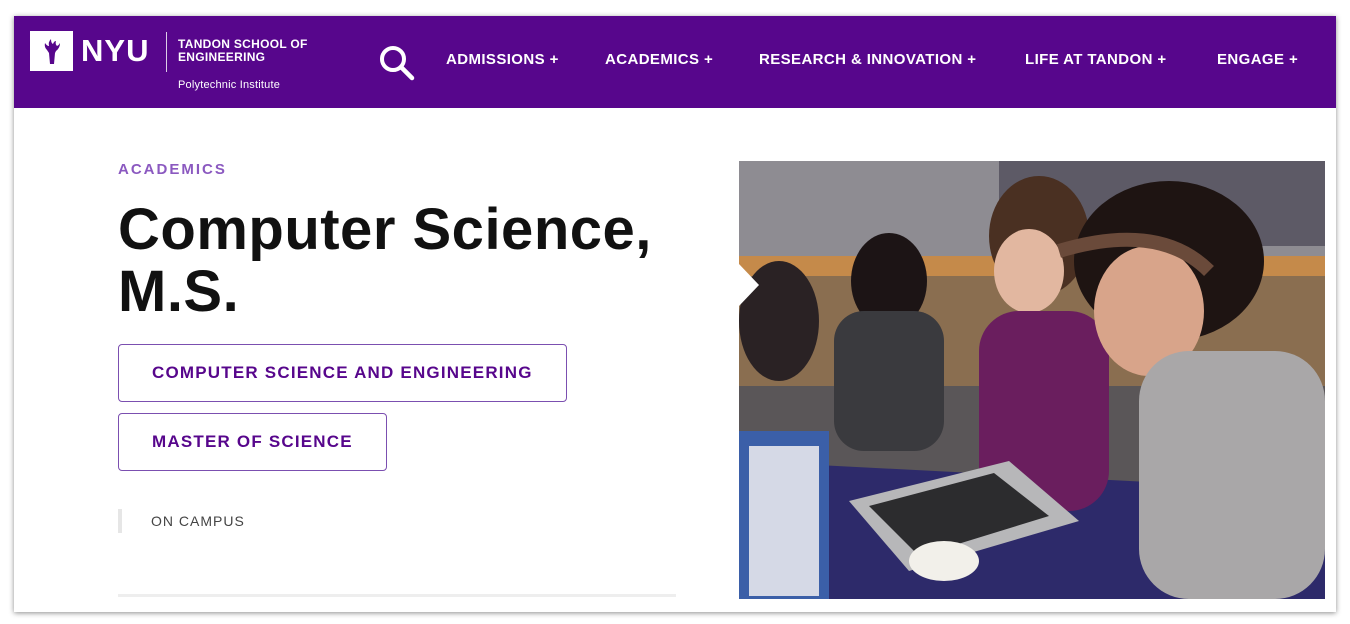 The width and height of the screenshot is (1350, 624). I want to click on section-divider, so click(397, 595).